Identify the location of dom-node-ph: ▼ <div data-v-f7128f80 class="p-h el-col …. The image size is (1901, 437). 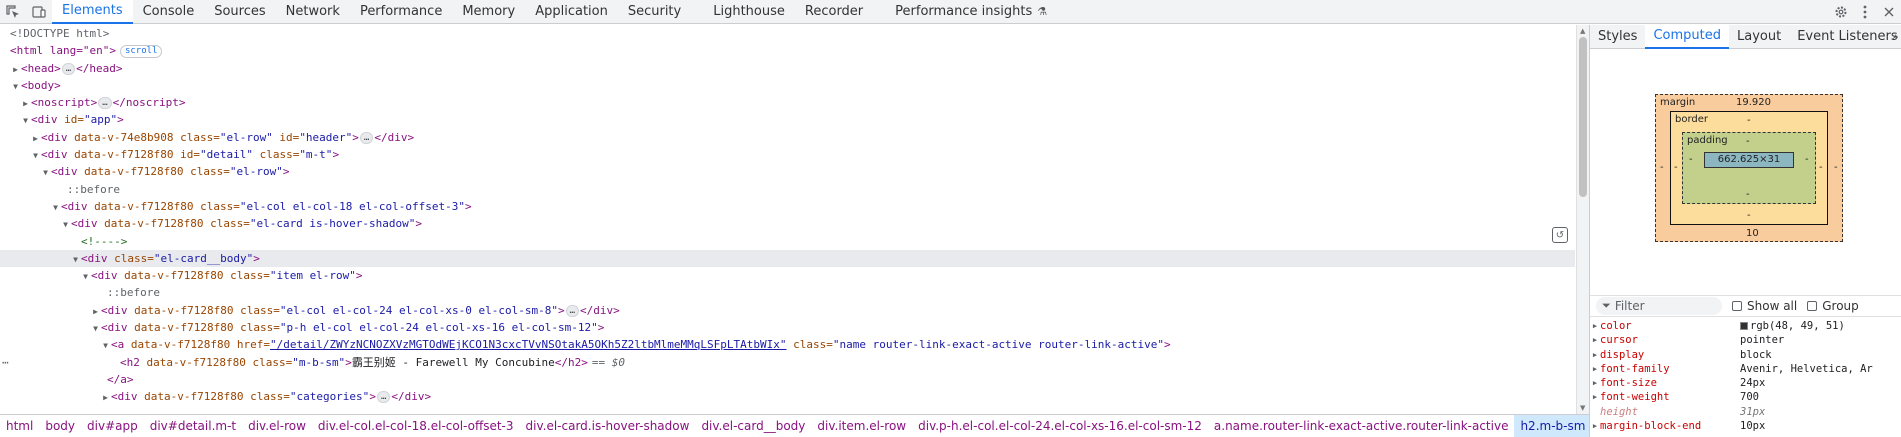
(787, 327).